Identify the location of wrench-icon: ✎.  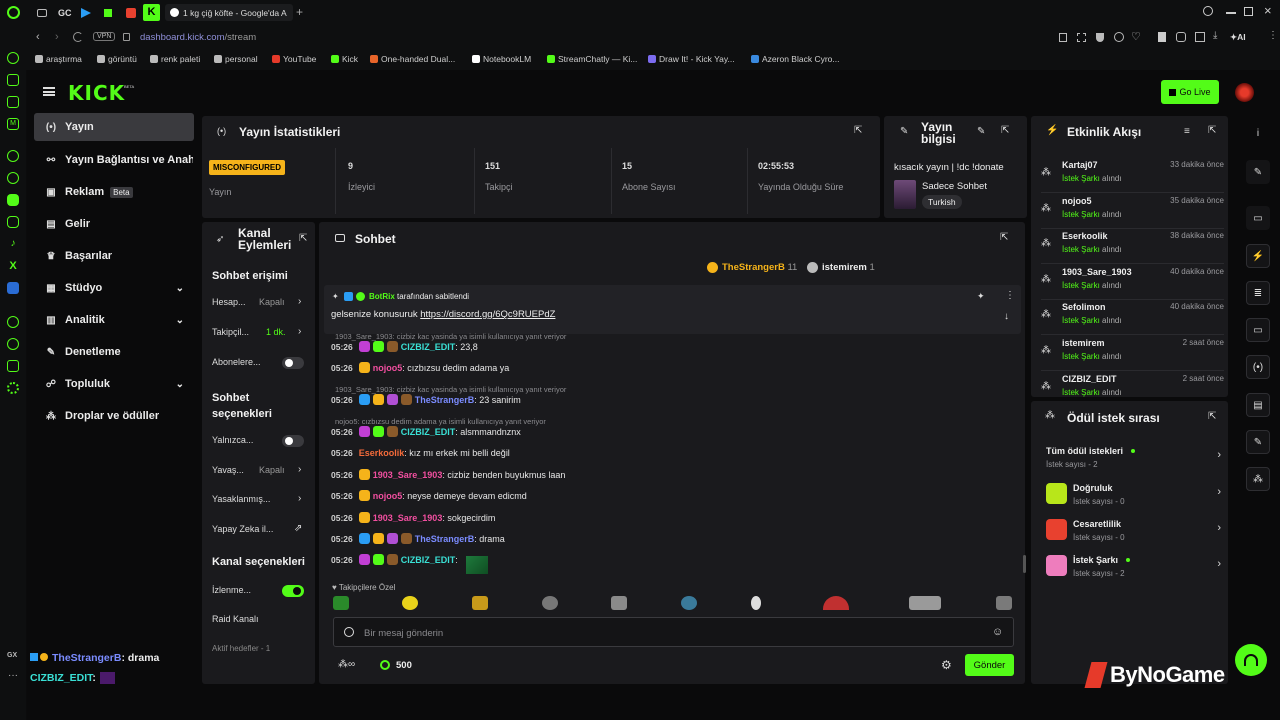
(1258, 442).